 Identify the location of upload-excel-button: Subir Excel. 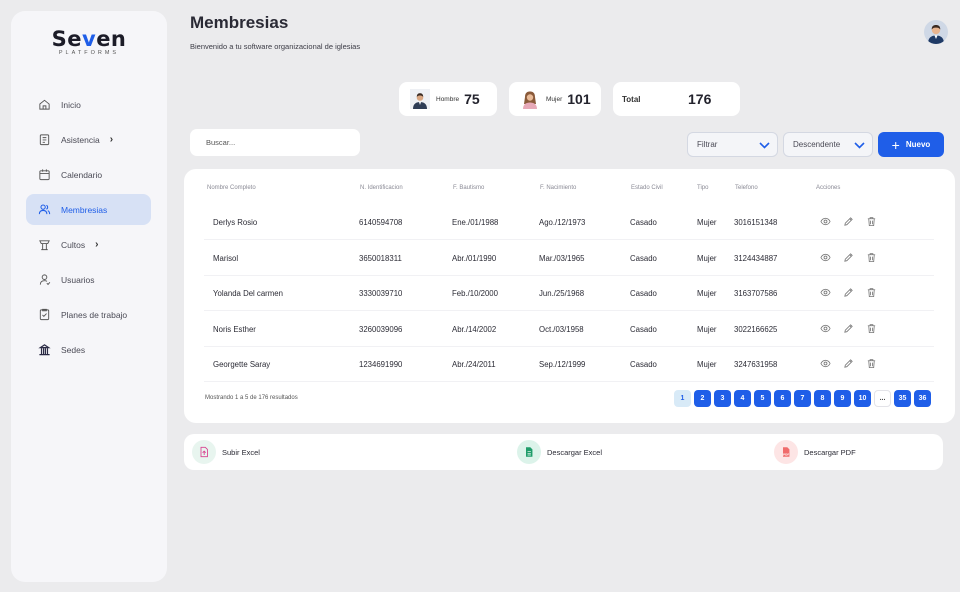
(226, 452).